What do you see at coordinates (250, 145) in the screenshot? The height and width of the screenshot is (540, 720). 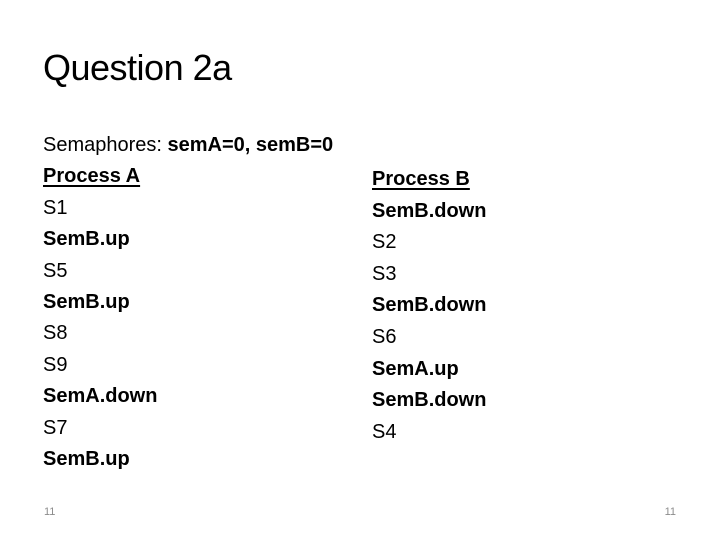 I see `semaphores-value: semA=0, semB=0` at bounding box center [250, 145].